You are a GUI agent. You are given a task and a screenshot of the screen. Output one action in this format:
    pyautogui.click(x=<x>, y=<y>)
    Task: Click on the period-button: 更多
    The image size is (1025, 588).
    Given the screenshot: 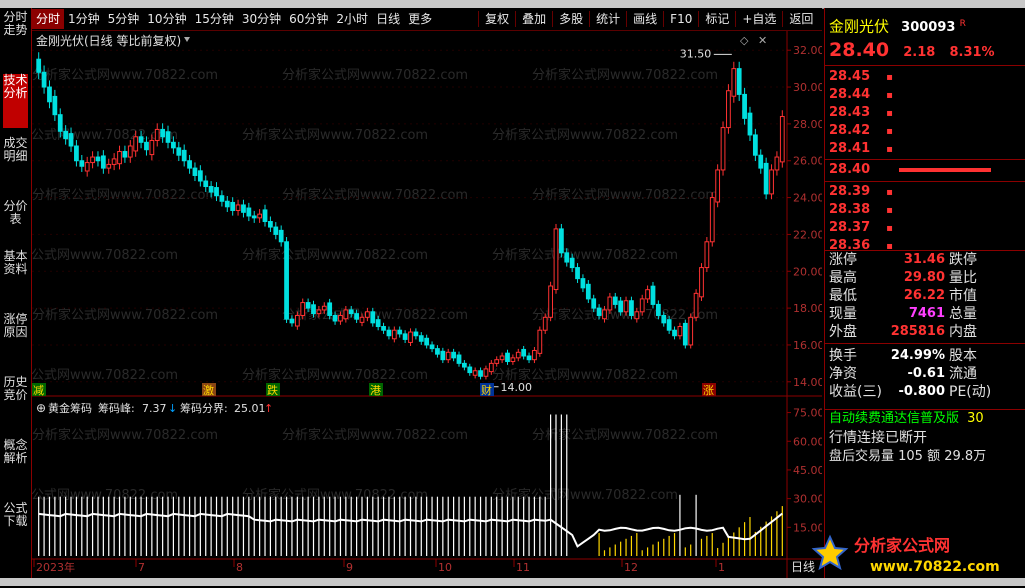 What is the action you would take?
    pyautogui.click(x=420, y=19)
    